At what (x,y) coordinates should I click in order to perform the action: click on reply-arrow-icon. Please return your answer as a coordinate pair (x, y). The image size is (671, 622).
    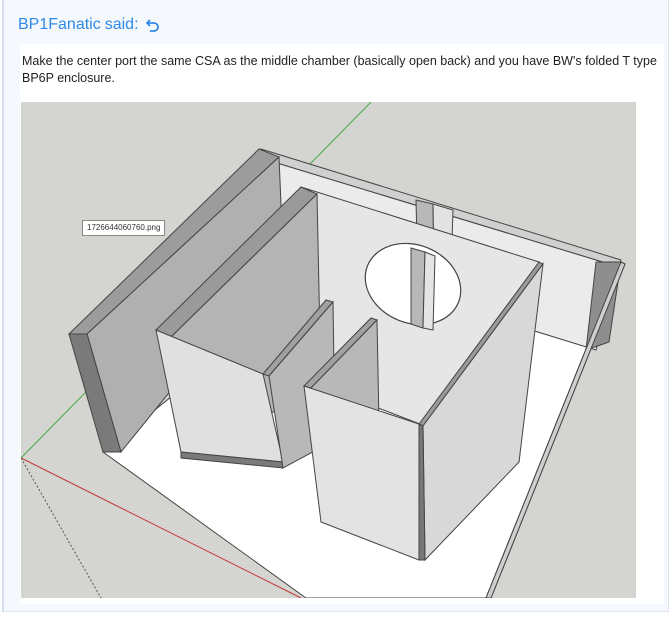
    Looking at the image, I should click on (153, 25).